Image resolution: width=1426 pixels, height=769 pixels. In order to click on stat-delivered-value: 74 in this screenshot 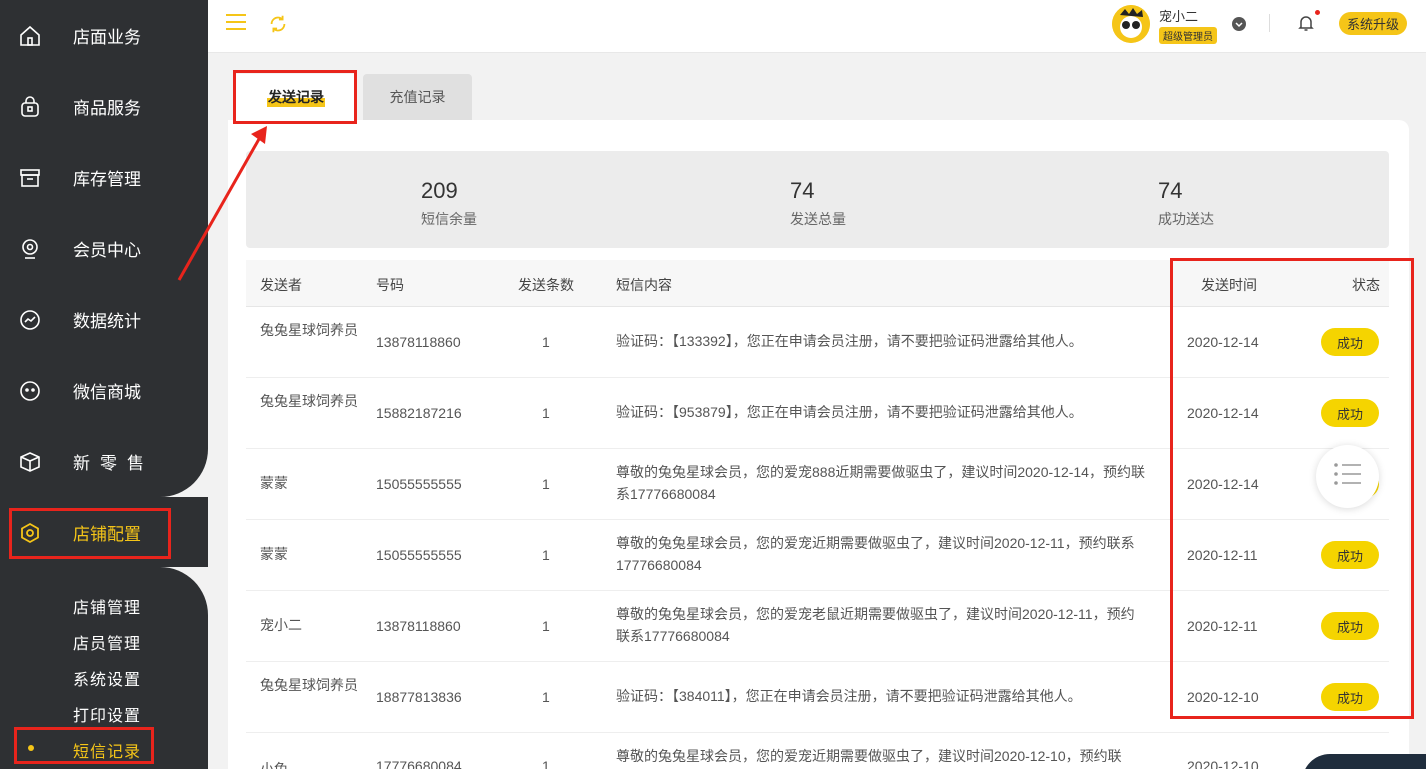, I will do `click(1170, 190)`.